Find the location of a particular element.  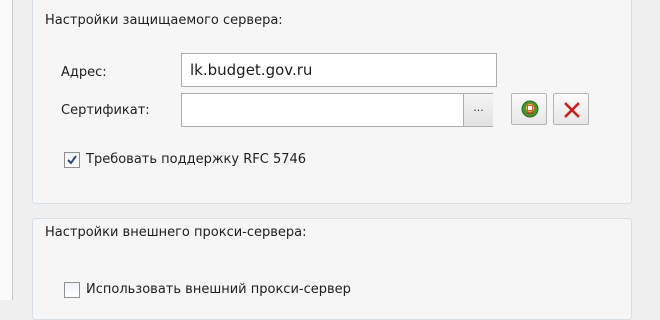

checkmark-icon is located at coordinates (72, 162).